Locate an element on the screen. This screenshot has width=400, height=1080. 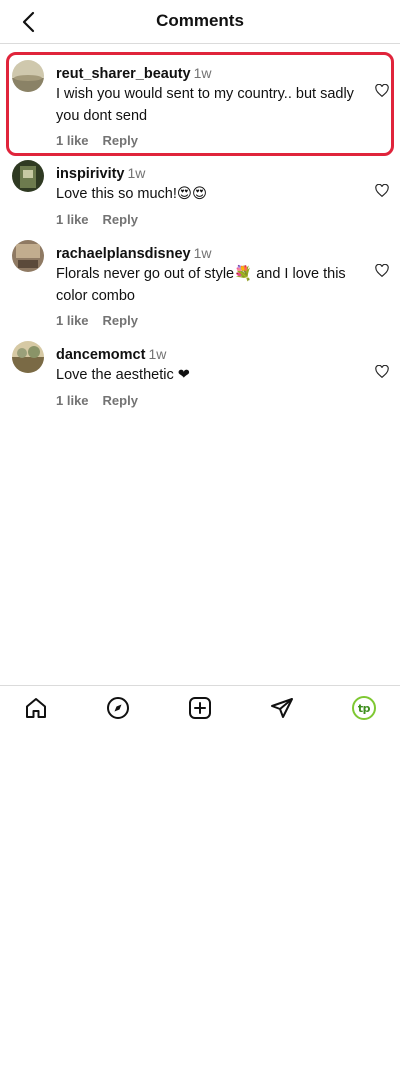
comment-text: Love this so much!😍😍 is located at coordinates (132, 194).